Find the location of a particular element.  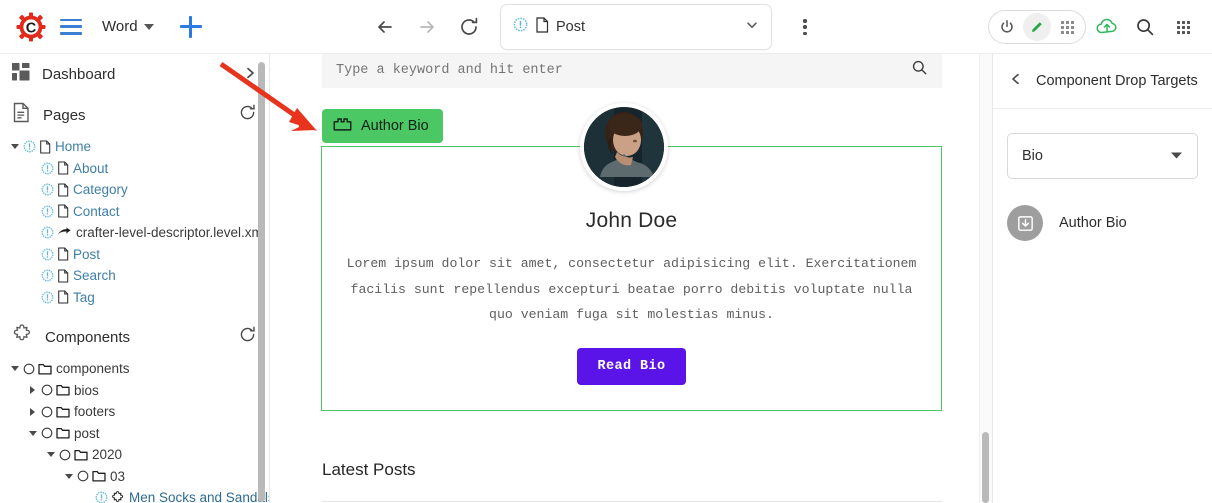

arrow-left-icon is located at coordinates (385, 27).